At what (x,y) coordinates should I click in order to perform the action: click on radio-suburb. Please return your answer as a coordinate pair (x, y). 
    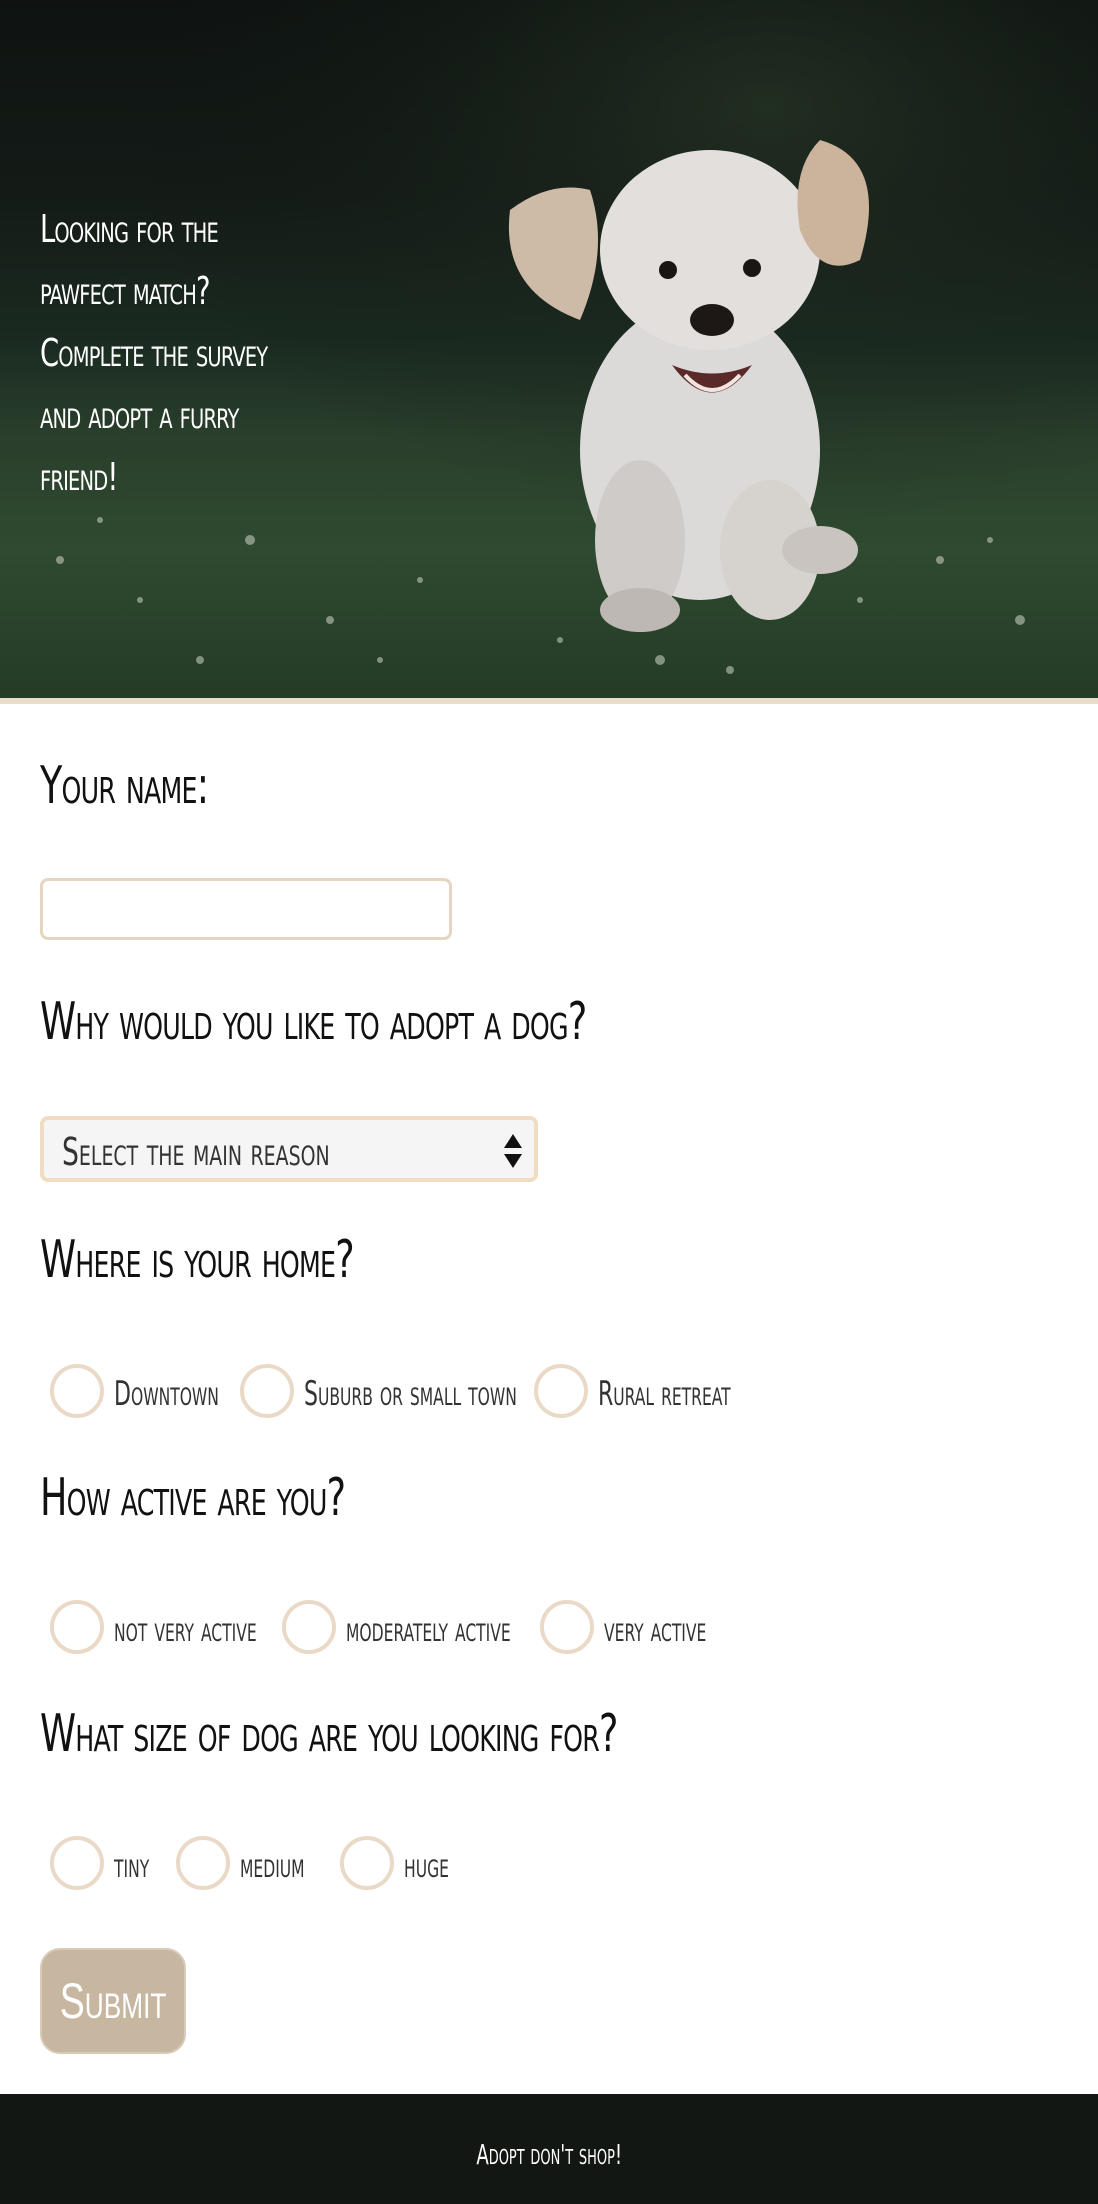
    Looking at the image, I should click on (267, 1391).